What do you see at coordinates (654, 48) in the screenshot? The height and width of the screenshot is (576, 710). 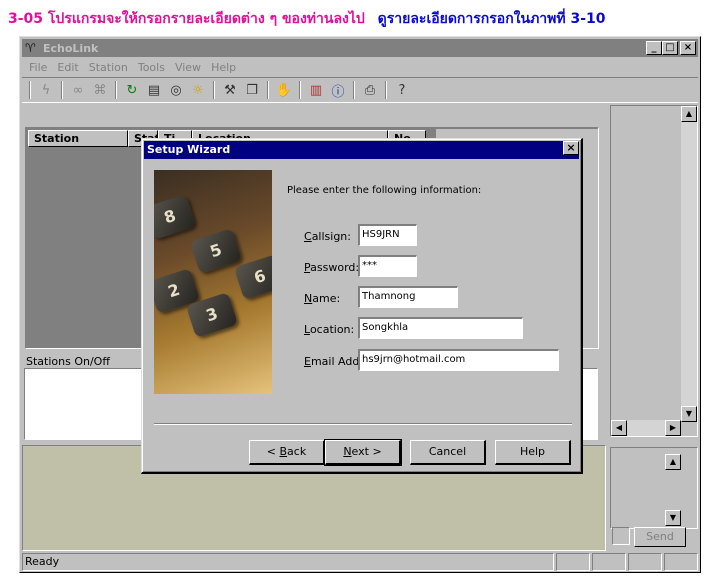 I see `minimize-button: _` at bounding box center [654, 48].